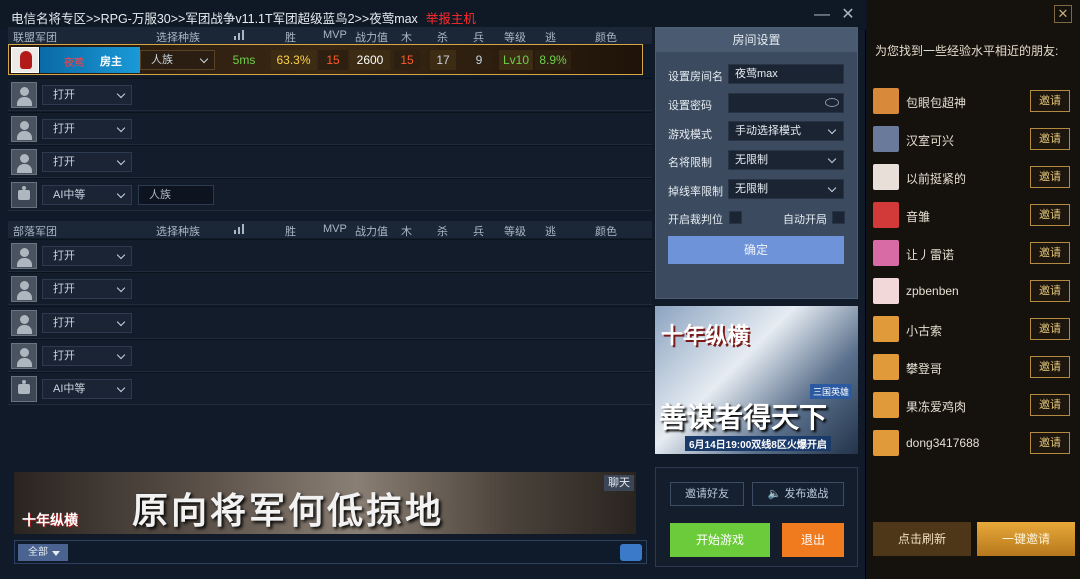 The height and width of the screenshot is (579, 1080). I want to click on minimize-button: —, so click(822, 15).